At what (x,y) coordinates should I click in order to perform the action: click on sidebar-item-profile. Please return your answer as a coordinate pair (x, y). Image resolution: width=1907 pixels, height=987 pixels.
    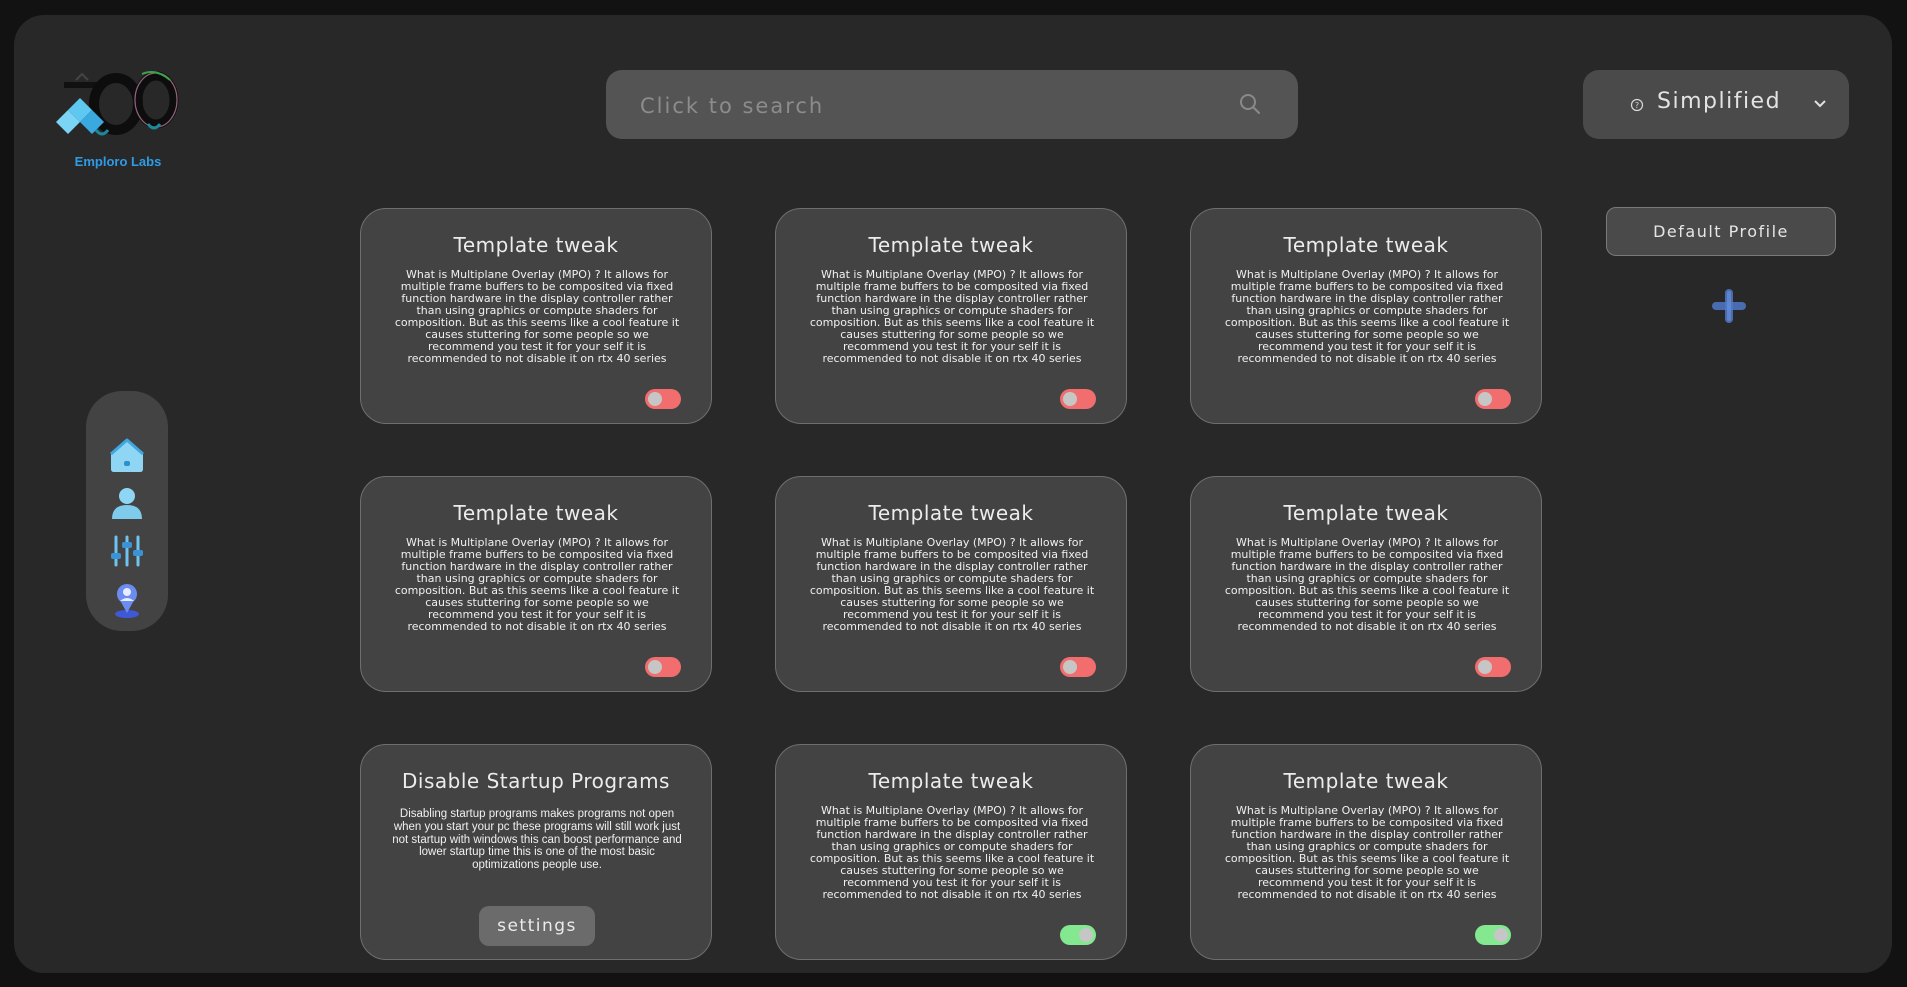
    Looking at the image, I should click on (127, 503).